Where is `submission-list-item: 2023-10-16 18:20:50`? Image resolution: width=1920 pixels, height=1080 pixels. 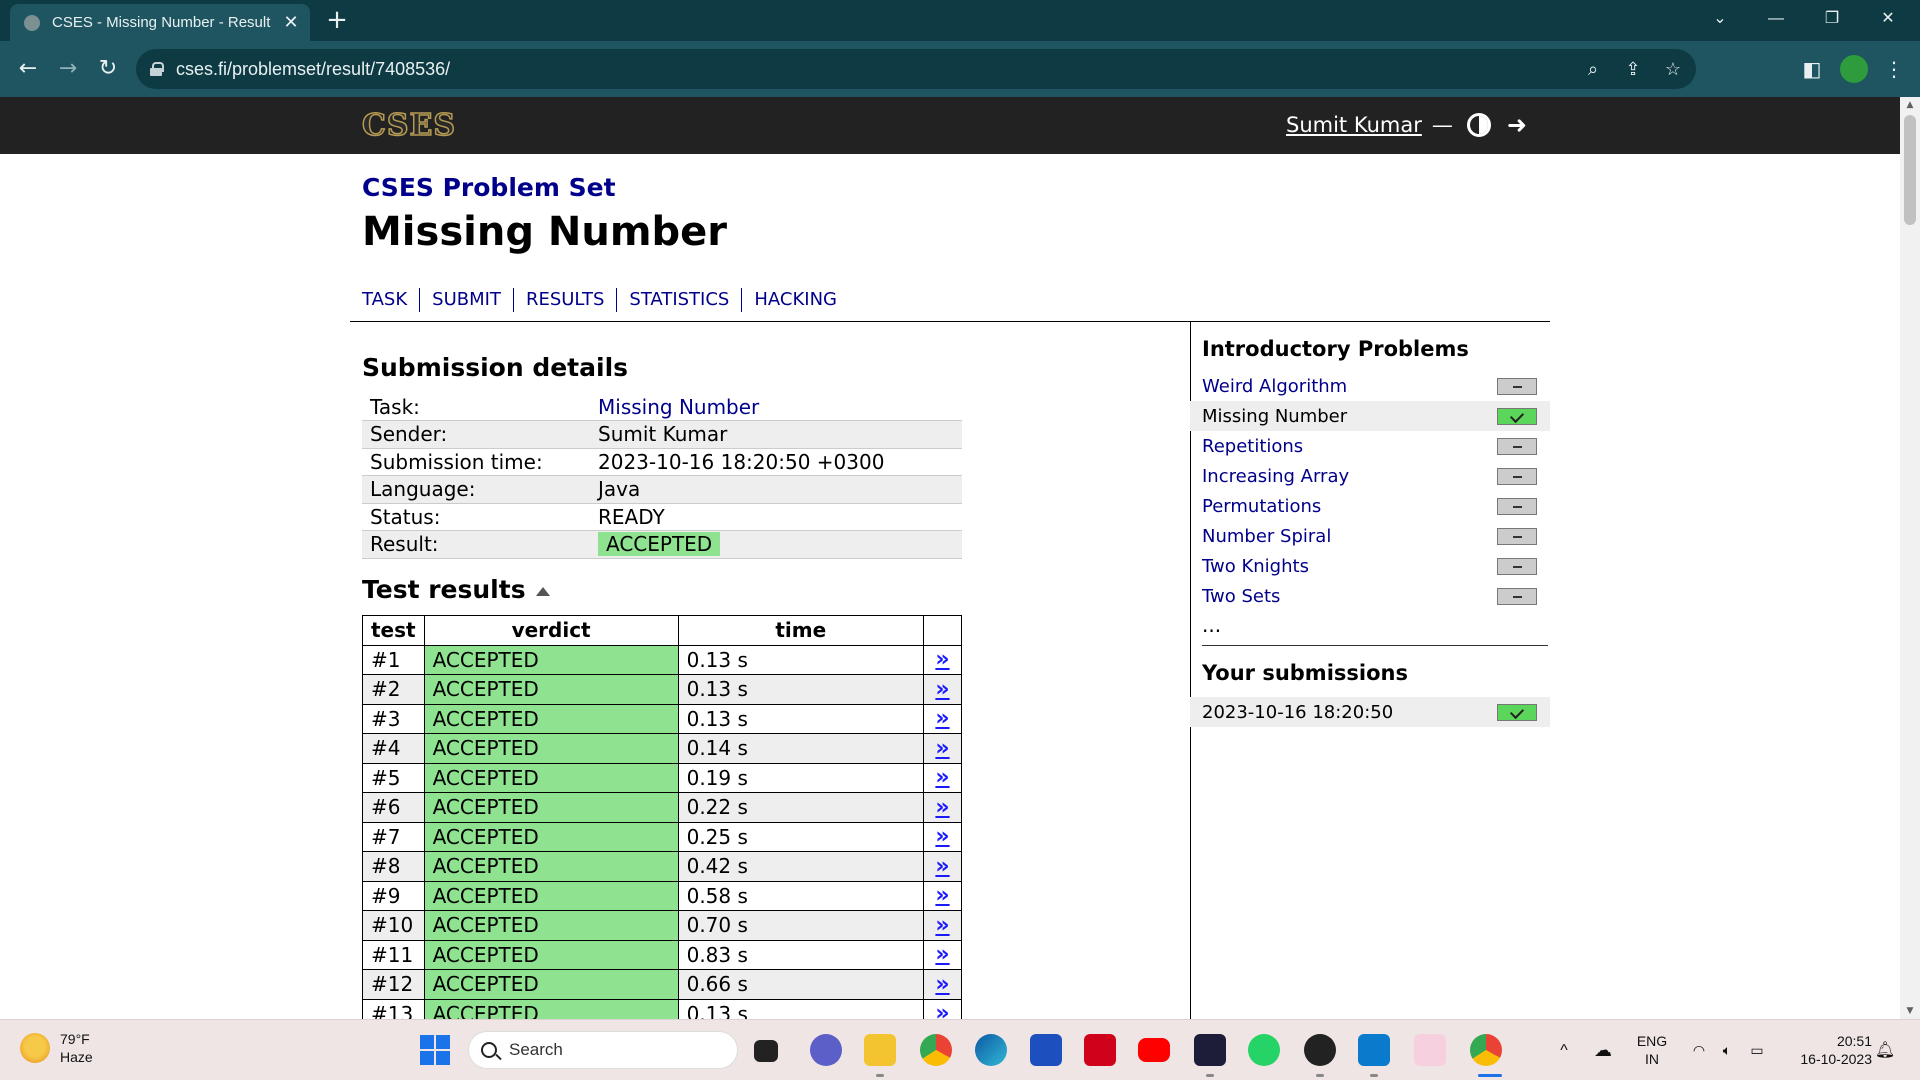 submission-list-item: 2023-10-16 18:20:50 is located at coordinates (1370, 712).